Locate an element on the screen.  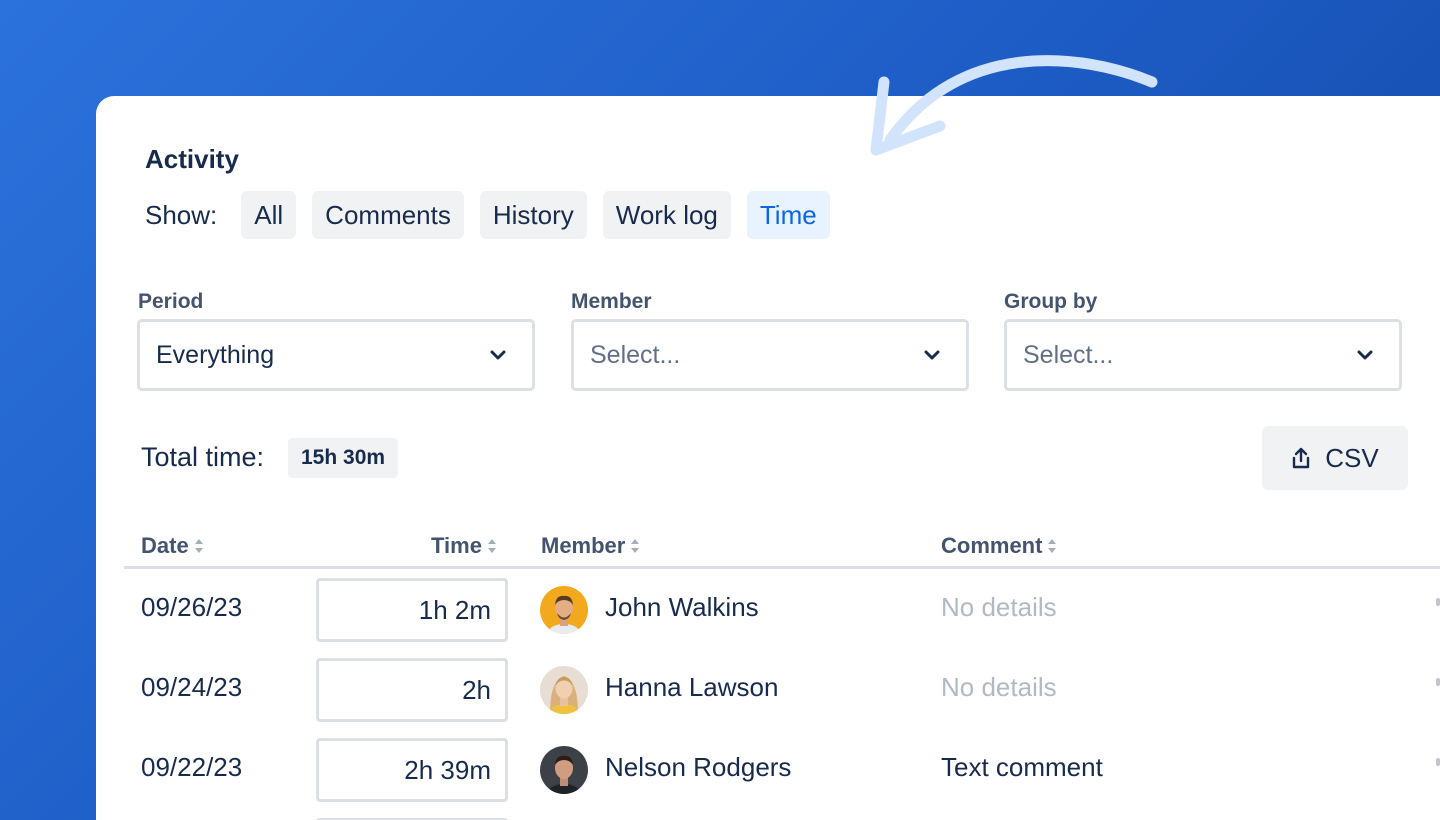
tab-time: Time is located at coordinates (788, 215).